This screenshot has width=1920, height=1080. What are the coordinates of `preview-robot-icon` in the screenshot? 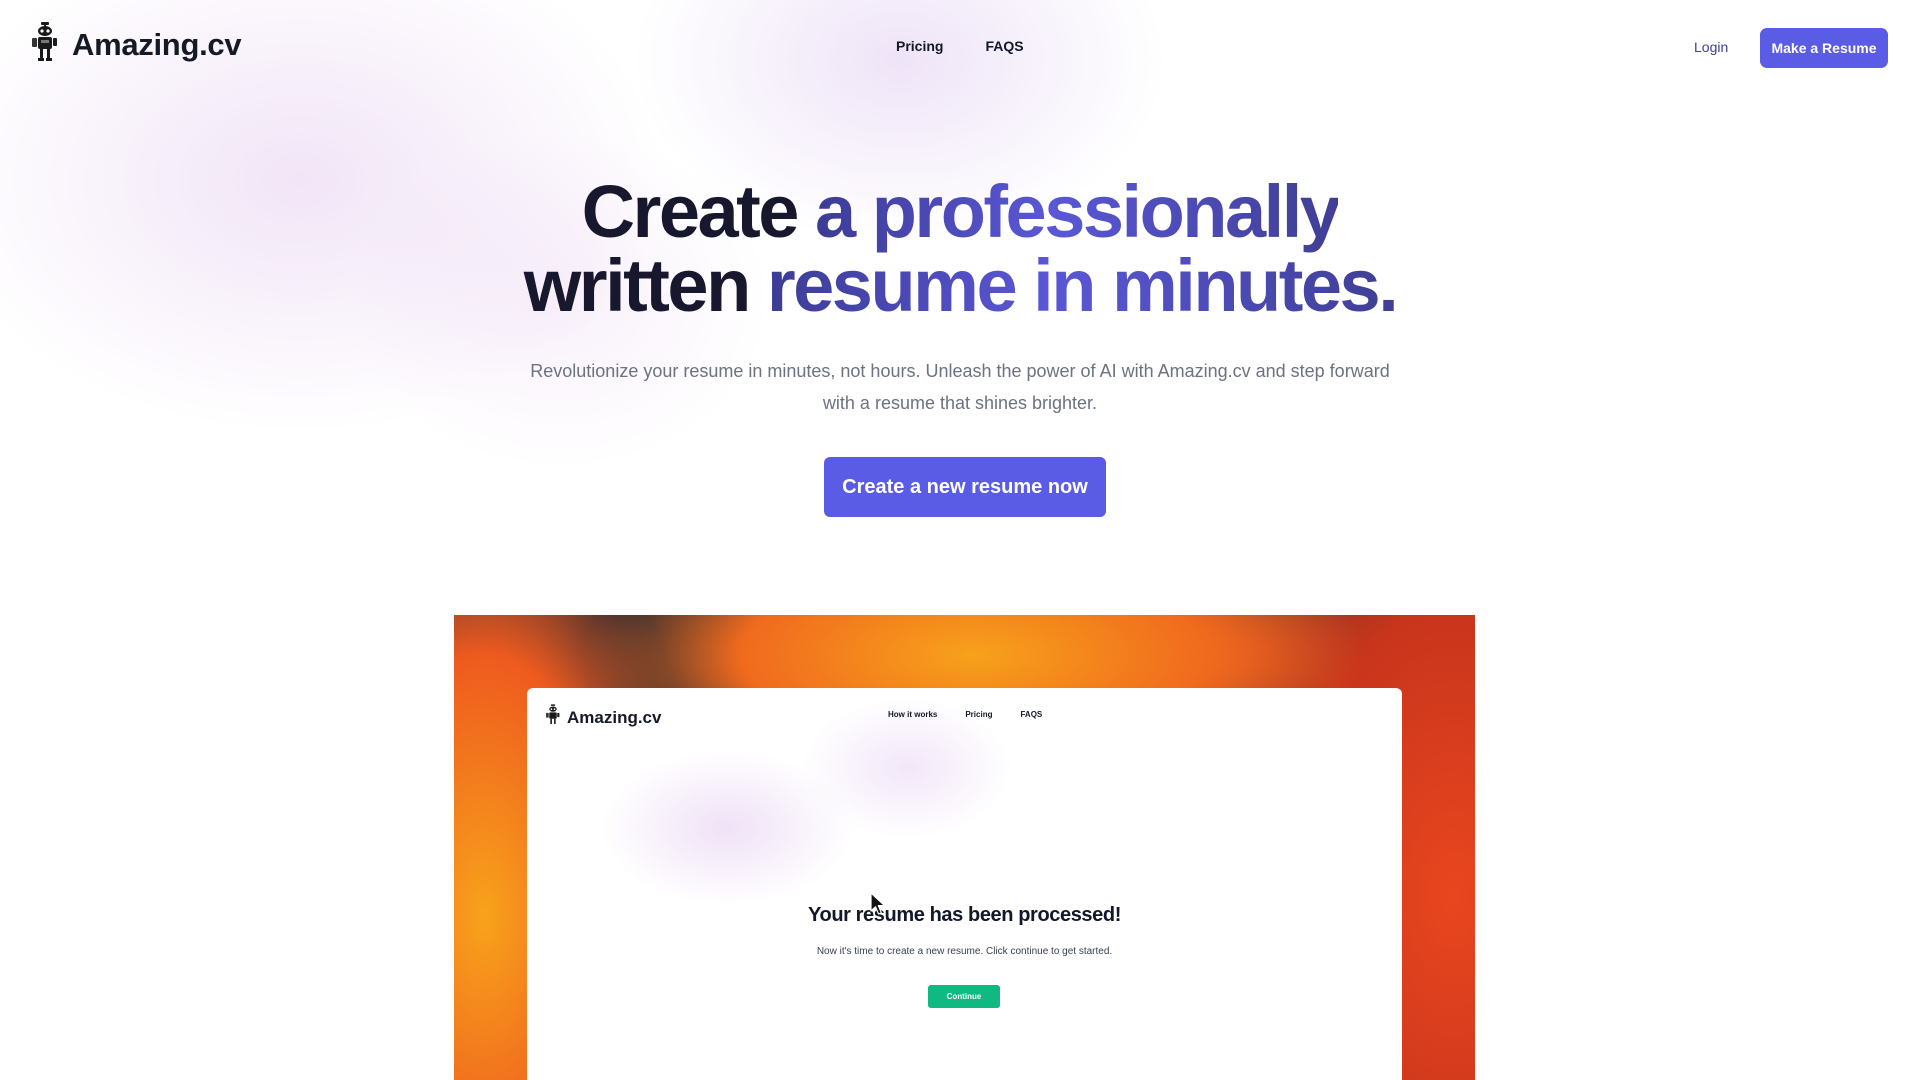 It's located at (553, 717).